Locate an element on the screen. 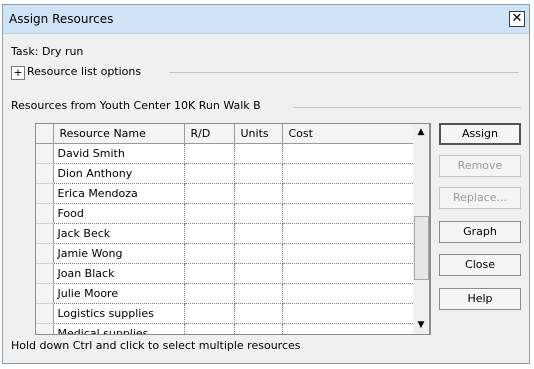 The height and width of the screenshot is (369, 534). resource-name-cell: Julie Moore is located at coordinates (119, 293).